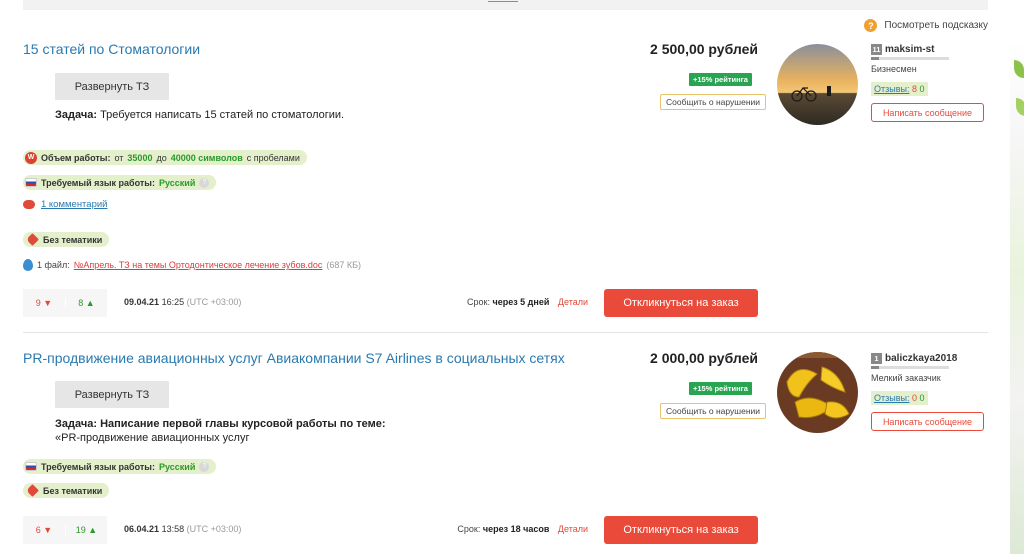 This screenshot has height=554, width=1024. What do you see at coordinates (76, 157) in the screenshot?
I see `volume-label: Объем работы:` at bounding box center [76, 157].